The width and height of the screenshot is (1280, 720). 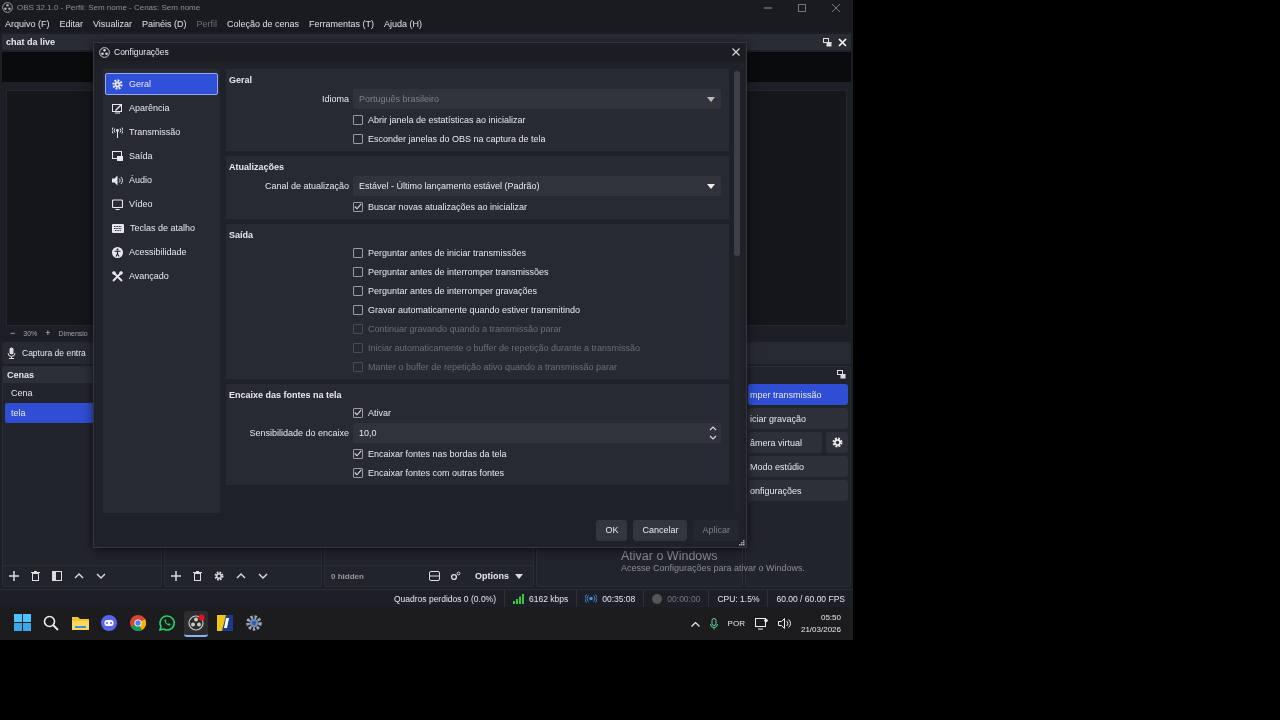 I want to click on settings-nav-item: Áudio, so click(x=161, y=180).